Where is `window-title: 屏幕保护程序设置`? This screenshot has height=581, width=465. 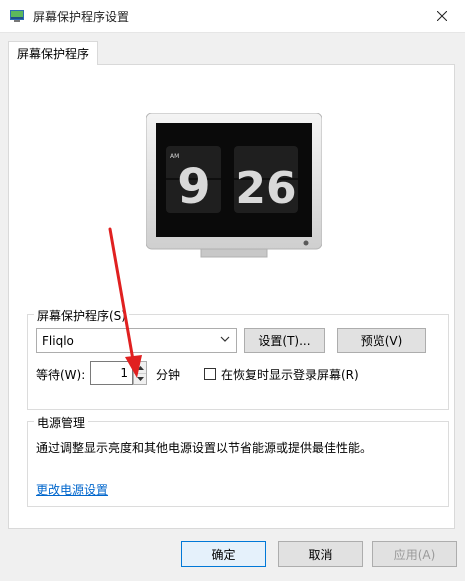 window-title: 屏幕保护程序设置 is located at coordinates (81, 17).